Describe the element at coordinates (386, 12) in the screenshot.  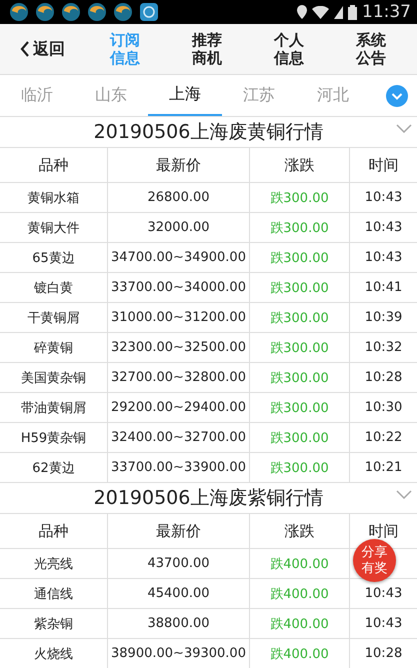
I see `clock: 11:37` at that location.